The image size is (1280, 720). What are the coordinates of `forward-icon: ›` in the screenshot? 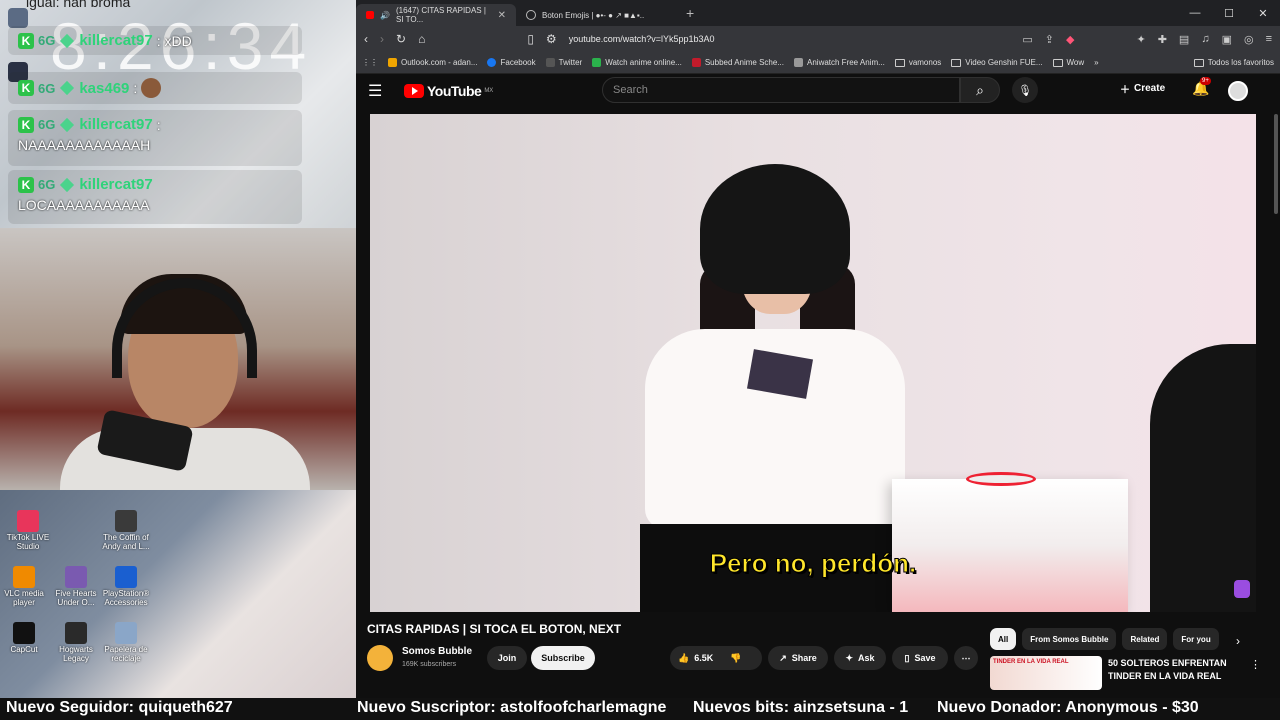 It's located at (382, 39).